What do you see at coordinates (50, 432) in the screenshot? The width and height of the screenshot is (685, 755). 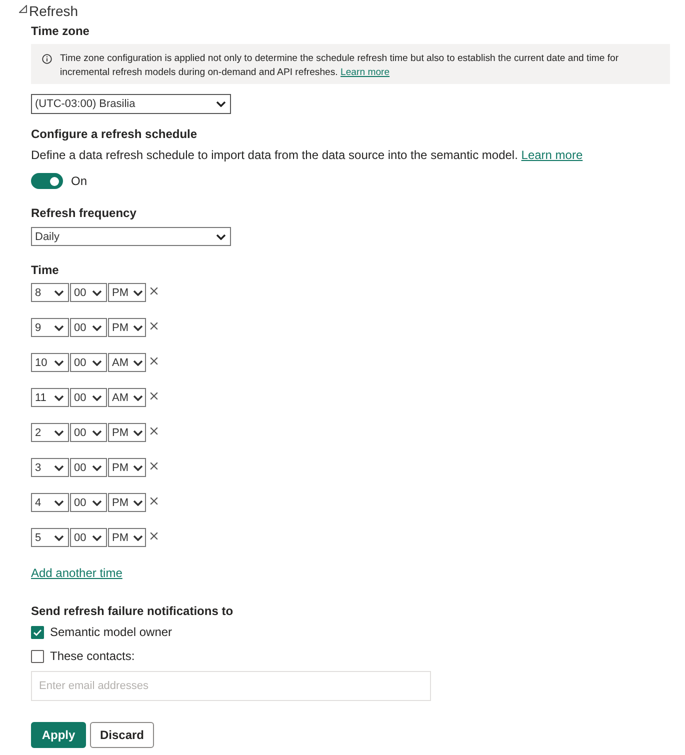 I see `hour-select: 2` at bounding box center [50, 432].